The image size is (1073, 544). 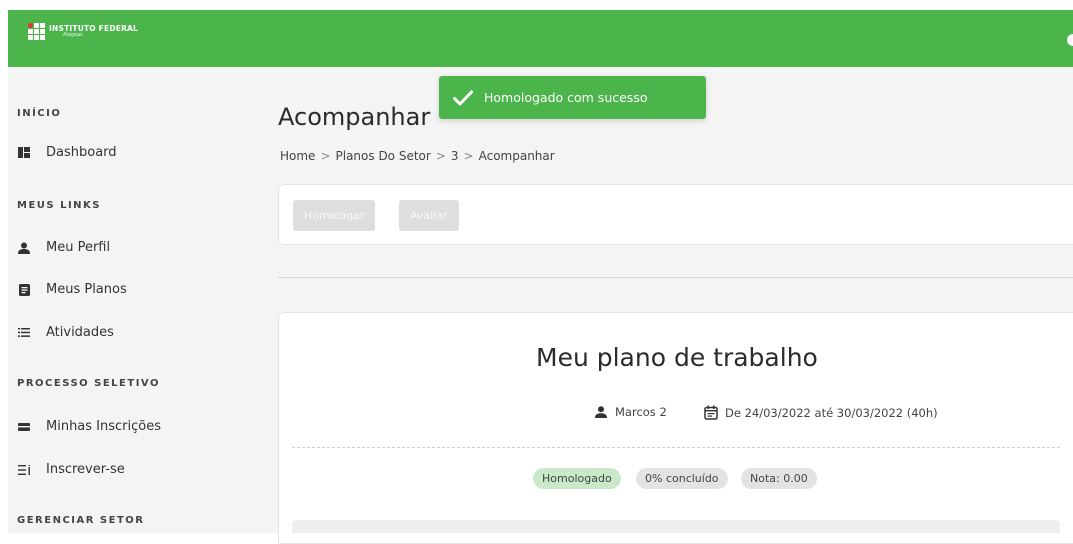 I want to click on status-badge: Homologado, so click(x=577, y=478).